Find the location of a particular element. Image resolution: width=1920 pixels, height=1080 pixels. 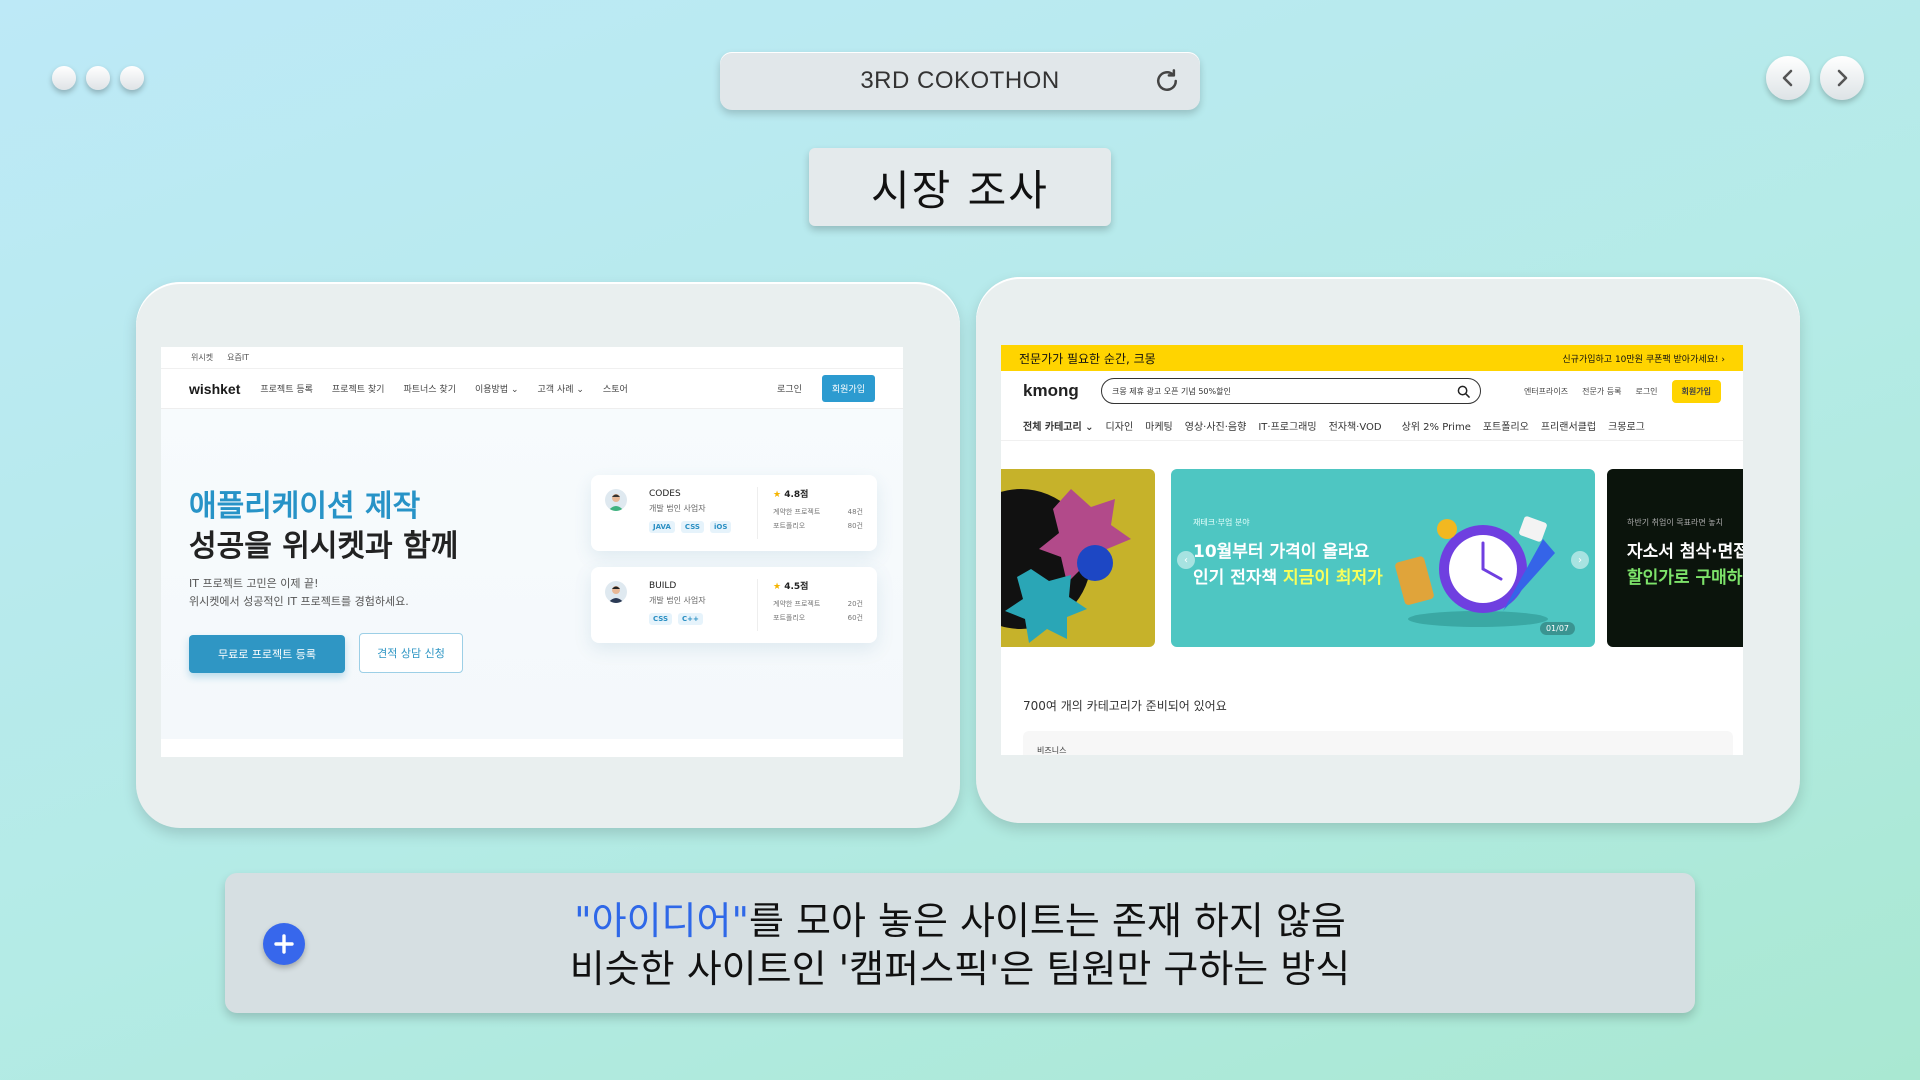

category-item: 디자인 is located at coordinates (1120, 425).